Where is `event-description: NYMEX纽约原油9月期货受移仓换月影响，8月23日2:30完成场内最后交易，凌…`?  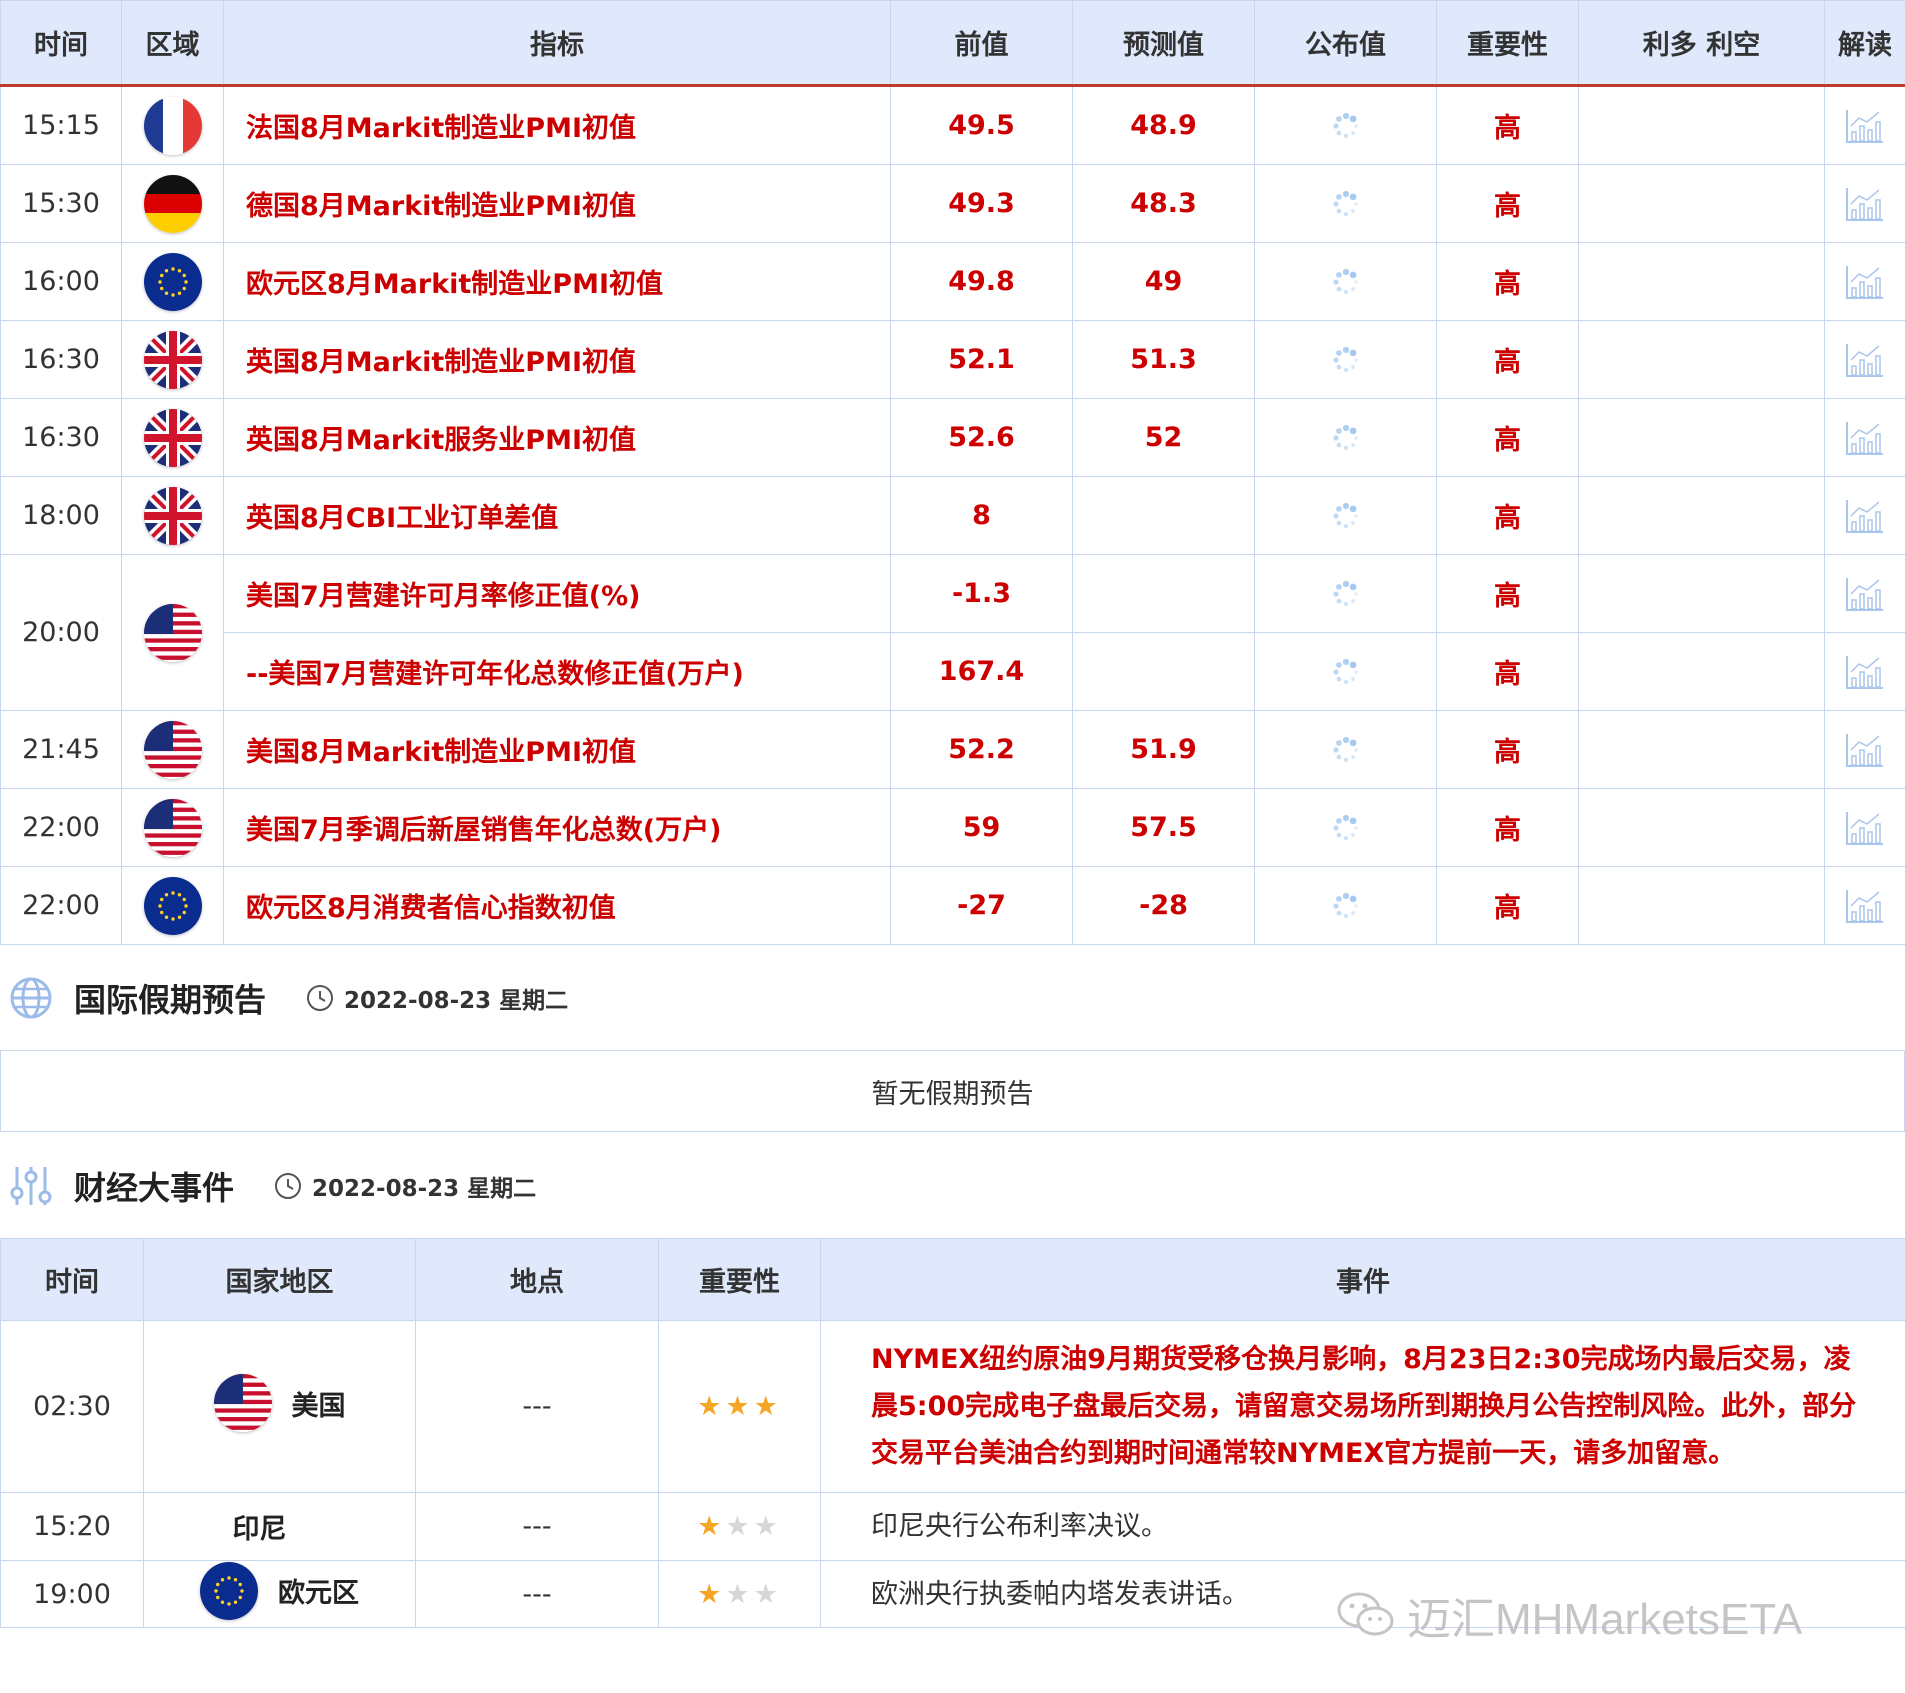 event-description: NYMEX纽约原油9月期货受移仓换月影响，8月23日2:30完成场内最后交易，凌… is located at coordinates (1362, 1406).